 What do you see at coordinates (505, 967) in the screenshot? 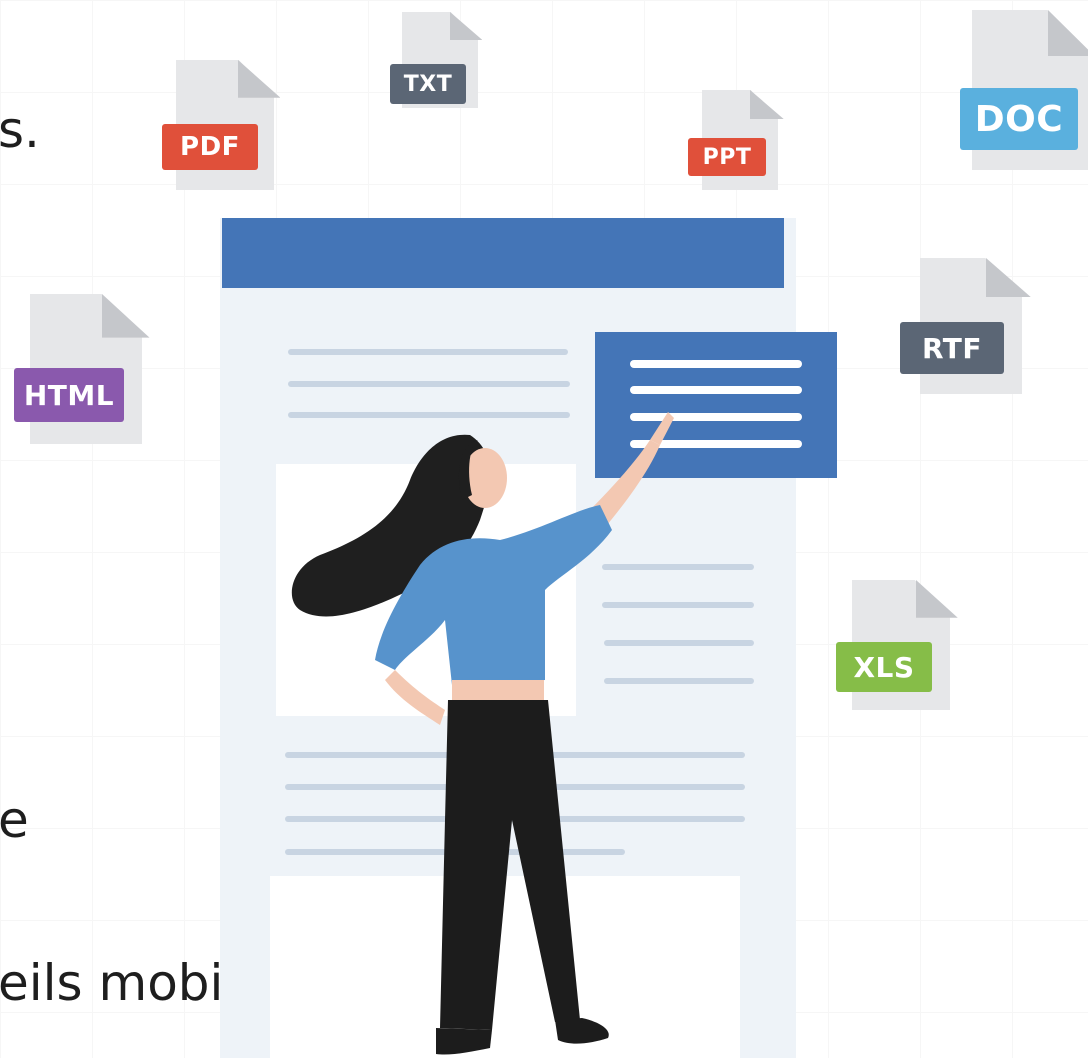
I see `bottom-block` at bounding box center [505, 967].